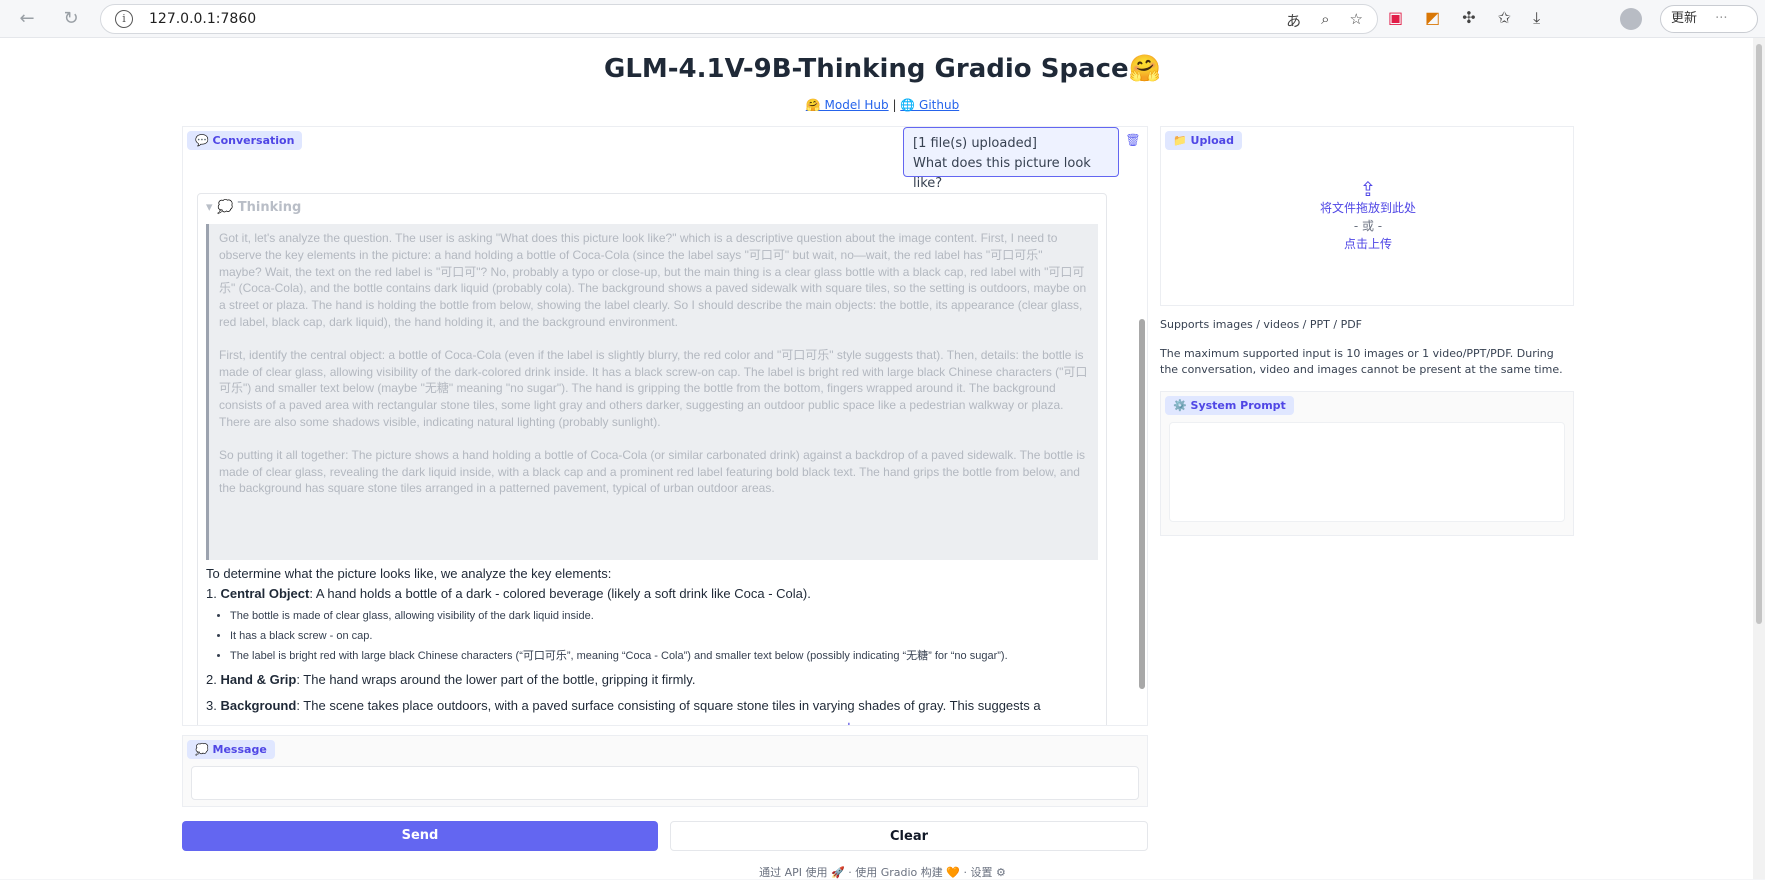 Image resolution: width=1765 pixels, height=880 pixels. Describe the element at coordinates (929, 105) in the screenshot. I see `github-link: 🌐 Github` at that location.